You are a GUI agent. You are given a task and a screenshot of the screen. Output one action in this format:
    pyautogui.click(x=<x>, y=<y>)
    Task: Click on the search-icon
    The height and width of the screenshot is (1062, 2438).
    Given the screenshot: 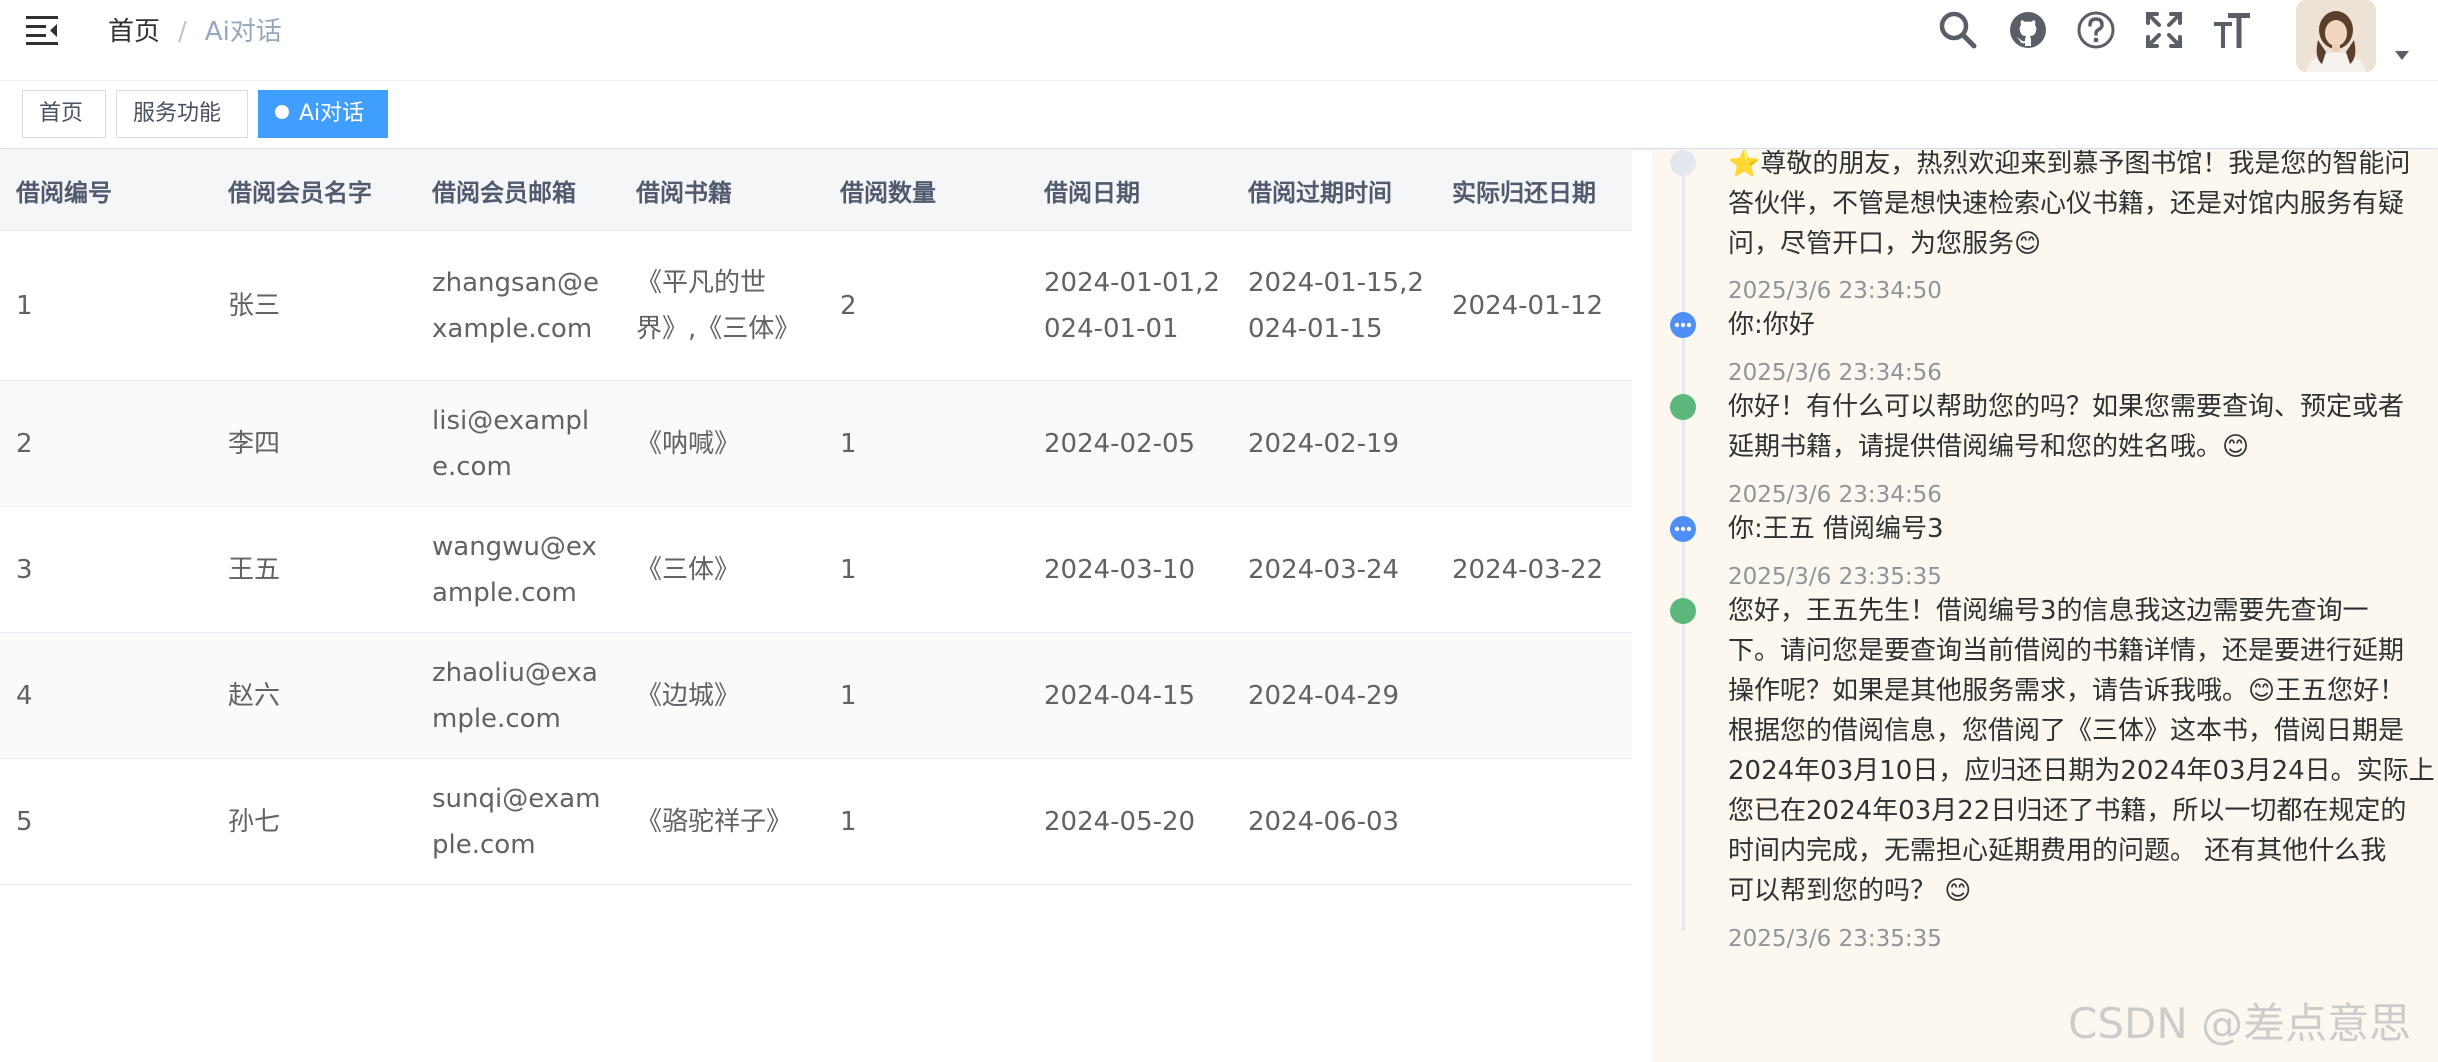 What is the action you would take?
    pyautogui.click(x=1958, y=30)
    